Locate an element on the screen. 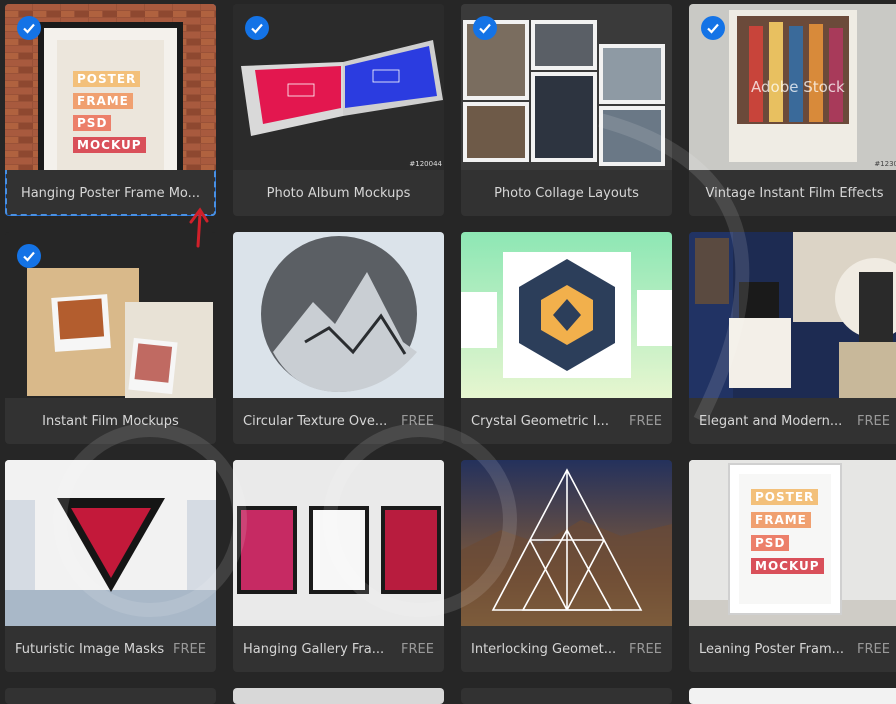 The width and height of the screenshot is (896, 704). template-card: Crystal Geometric I... FREE is located at coordinates (566, 338).